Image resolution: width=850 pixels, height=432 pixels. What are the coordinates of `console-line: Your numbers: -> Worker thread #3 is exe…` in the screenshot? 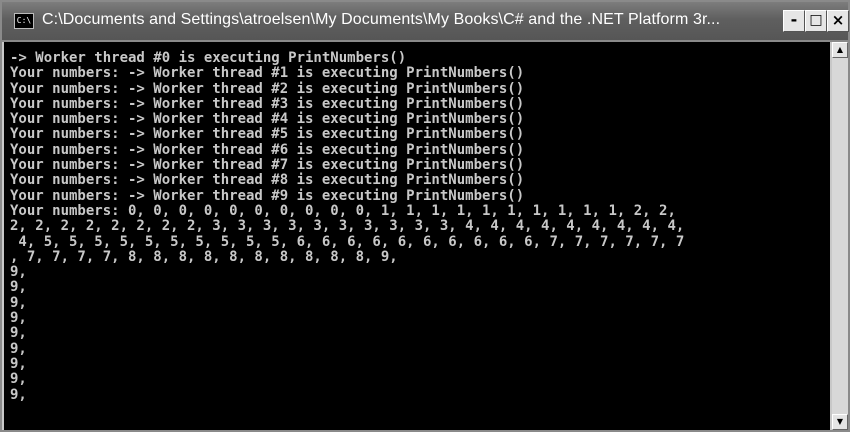 It's located at (267, 103).